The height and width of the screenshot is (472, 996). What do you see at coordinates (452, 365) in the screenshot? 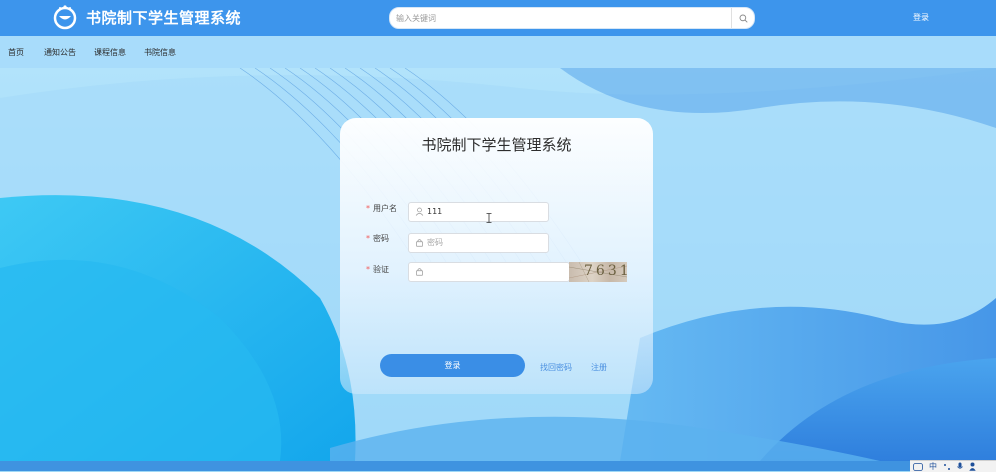
I see `login-button: 登录` at bounding box center [452, 365].